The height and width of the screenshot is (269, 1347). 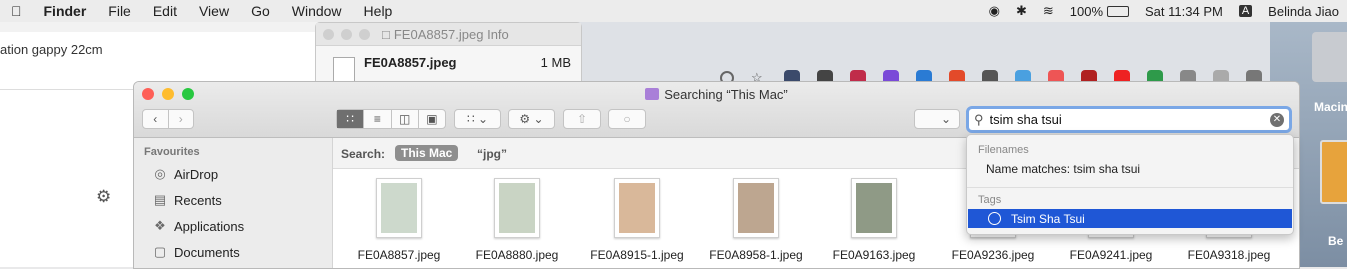 I want to click on file-item: FE0A8857.jpeg, so click(x=399, y=220).